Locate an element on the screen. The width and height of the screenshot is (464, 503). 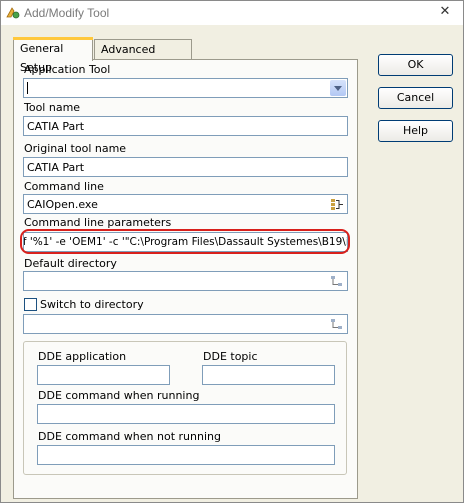
switch-to-directory-label: Switch to directory is located at coordinates (92, 304).